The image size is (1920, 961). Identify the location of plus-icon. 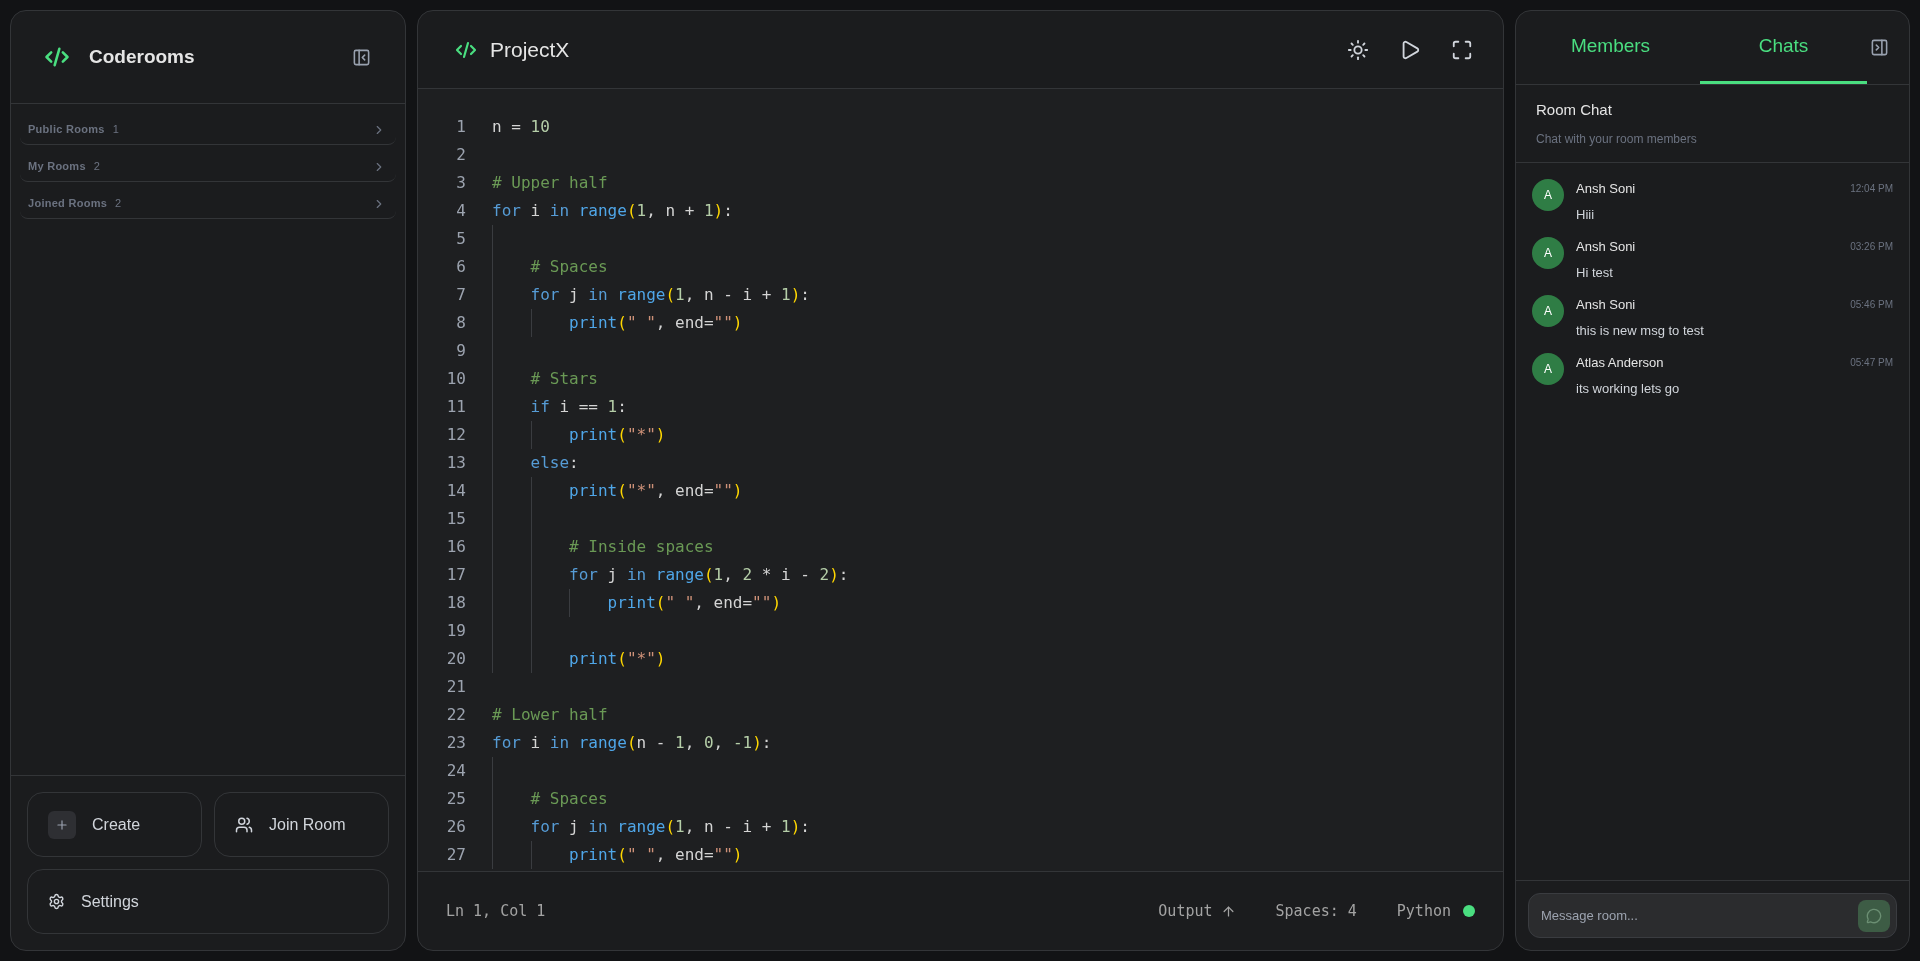
(62, 824).